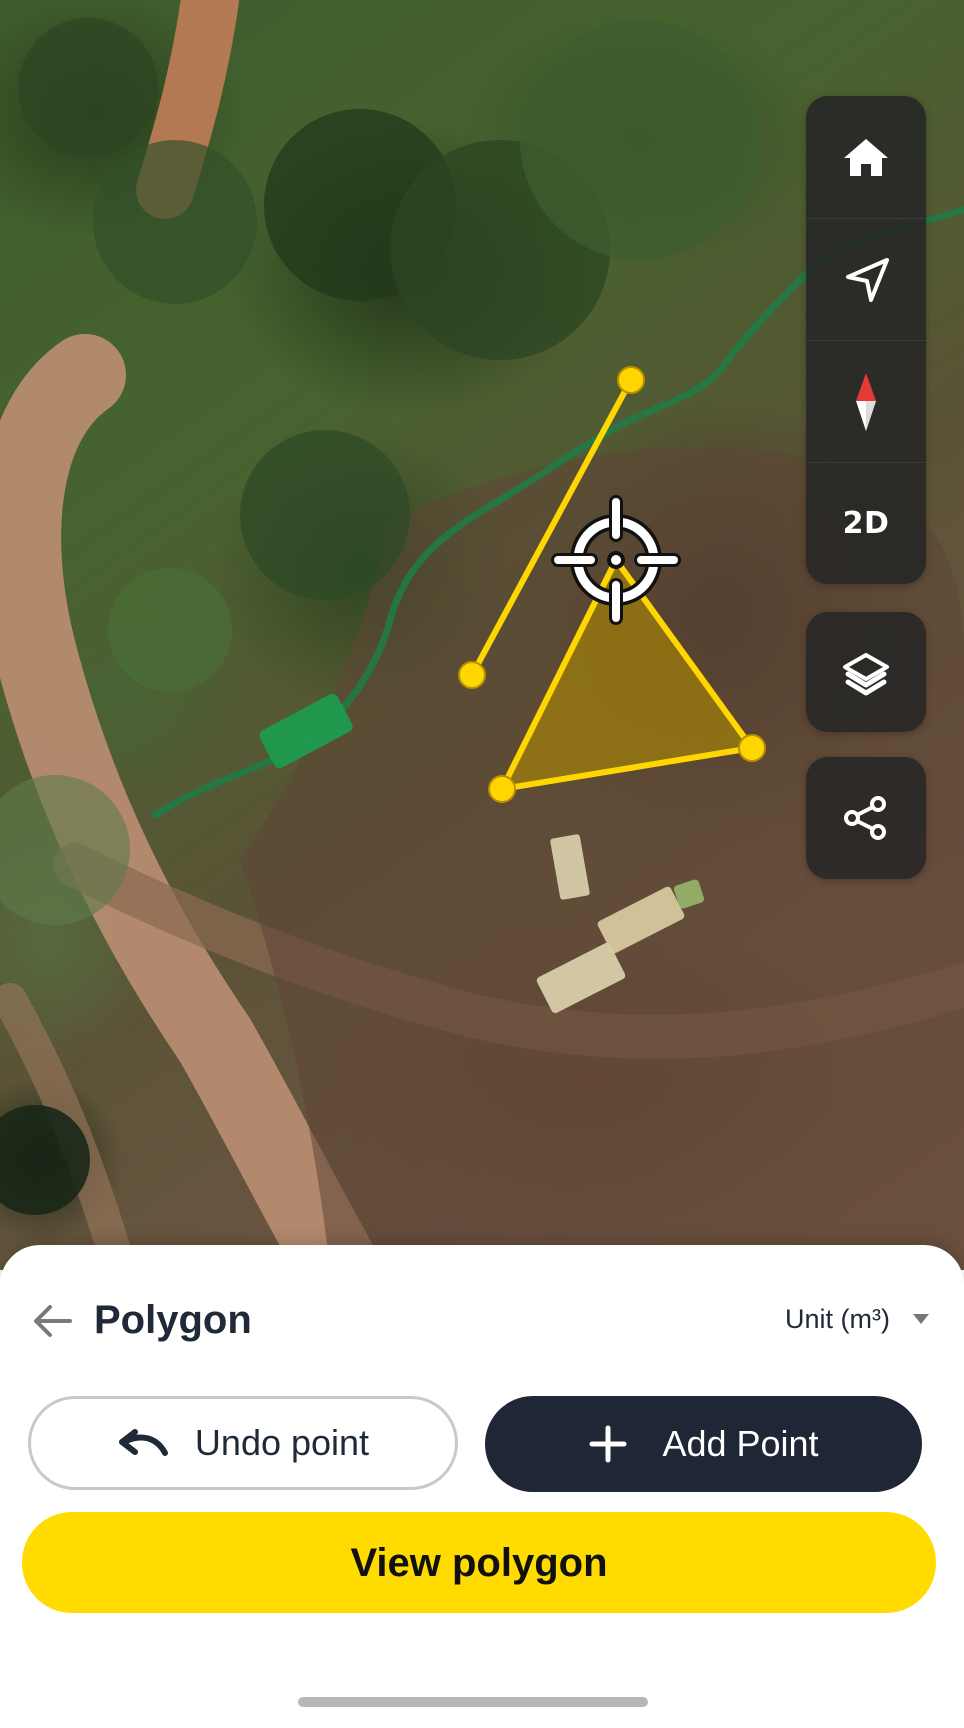 This screenshot has width=964, height=1728. I want to click on undo-point-button: Undo point, so click(243, 1443).